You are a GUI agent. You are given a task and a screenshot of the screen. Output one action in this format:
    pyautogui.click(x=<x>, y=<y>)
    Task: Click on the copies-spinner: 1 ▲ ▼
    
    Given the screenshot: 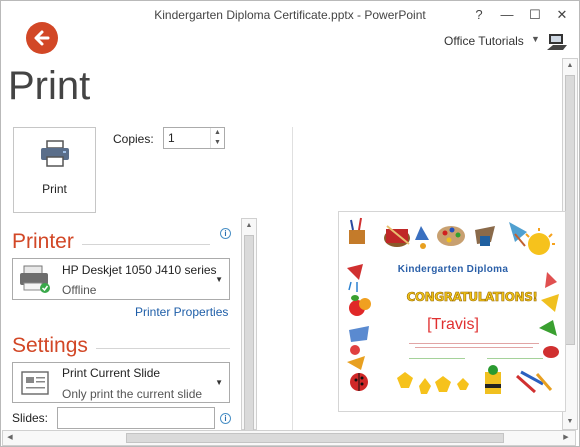 What is the action you would take?
    pyautogui.click(x=194, y=138)
    